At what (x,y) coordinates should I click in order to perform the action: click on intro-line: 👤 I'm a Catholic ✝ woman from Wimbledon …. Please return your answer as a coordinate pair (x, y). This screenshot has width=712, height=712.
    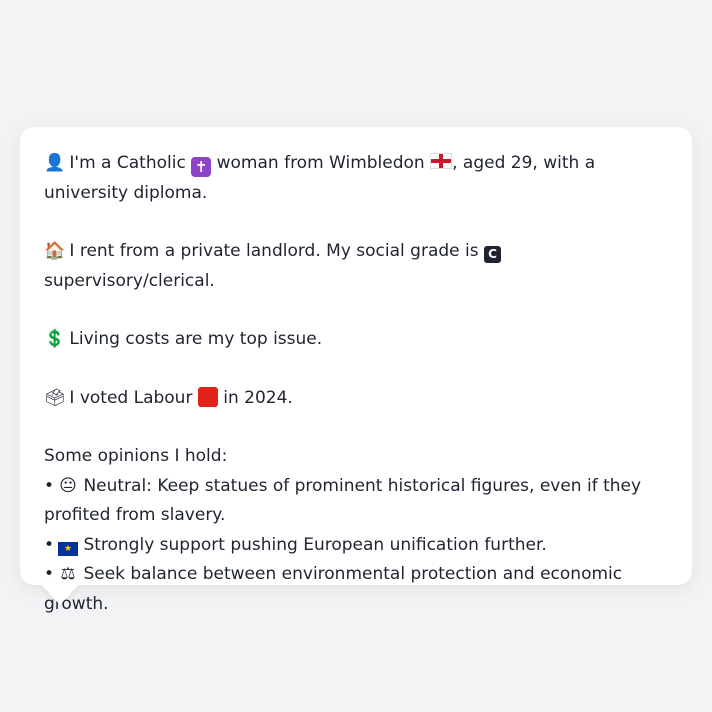
    Looking at the image, I should click on (356, 178).